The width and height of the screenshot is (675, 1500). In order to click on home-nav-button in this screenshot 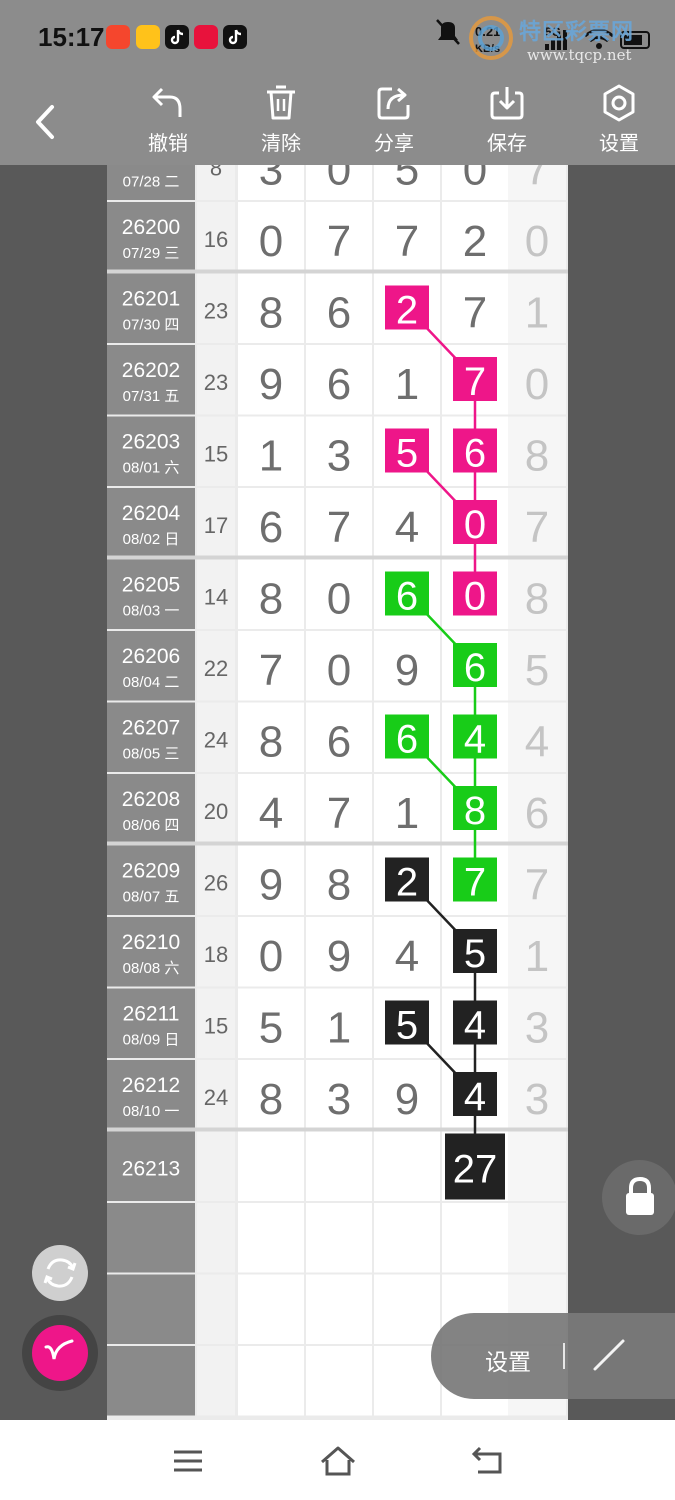, I will do `click(338, 1461)`.